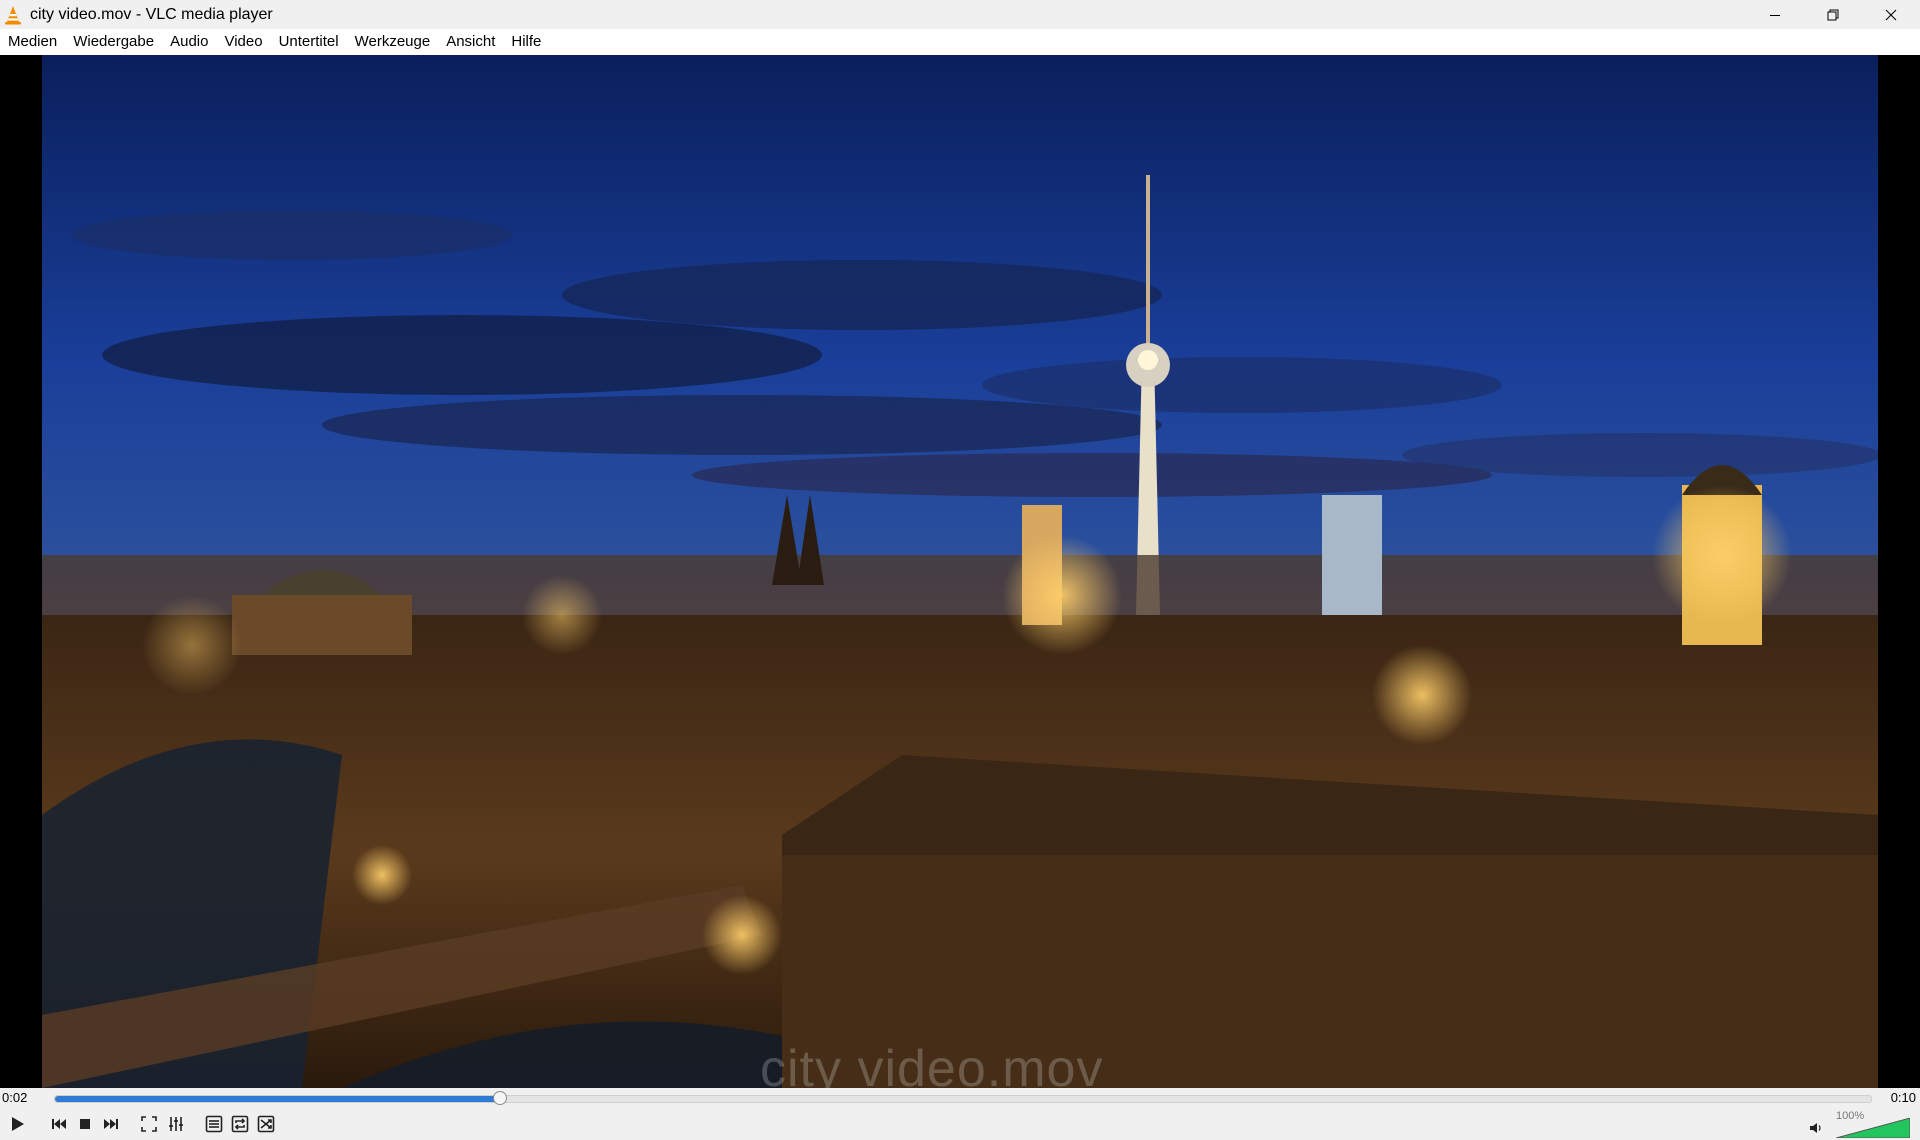  I want to click on fullscreen-button, so click(149, 1124).